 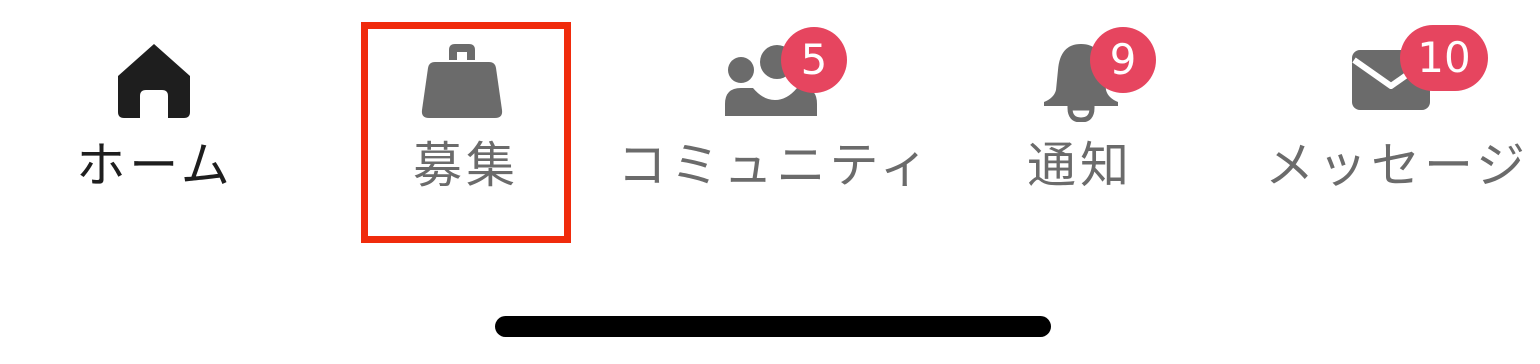 I want to click on tab-community: 5 コミュニティ, so click(x=775, y=120).